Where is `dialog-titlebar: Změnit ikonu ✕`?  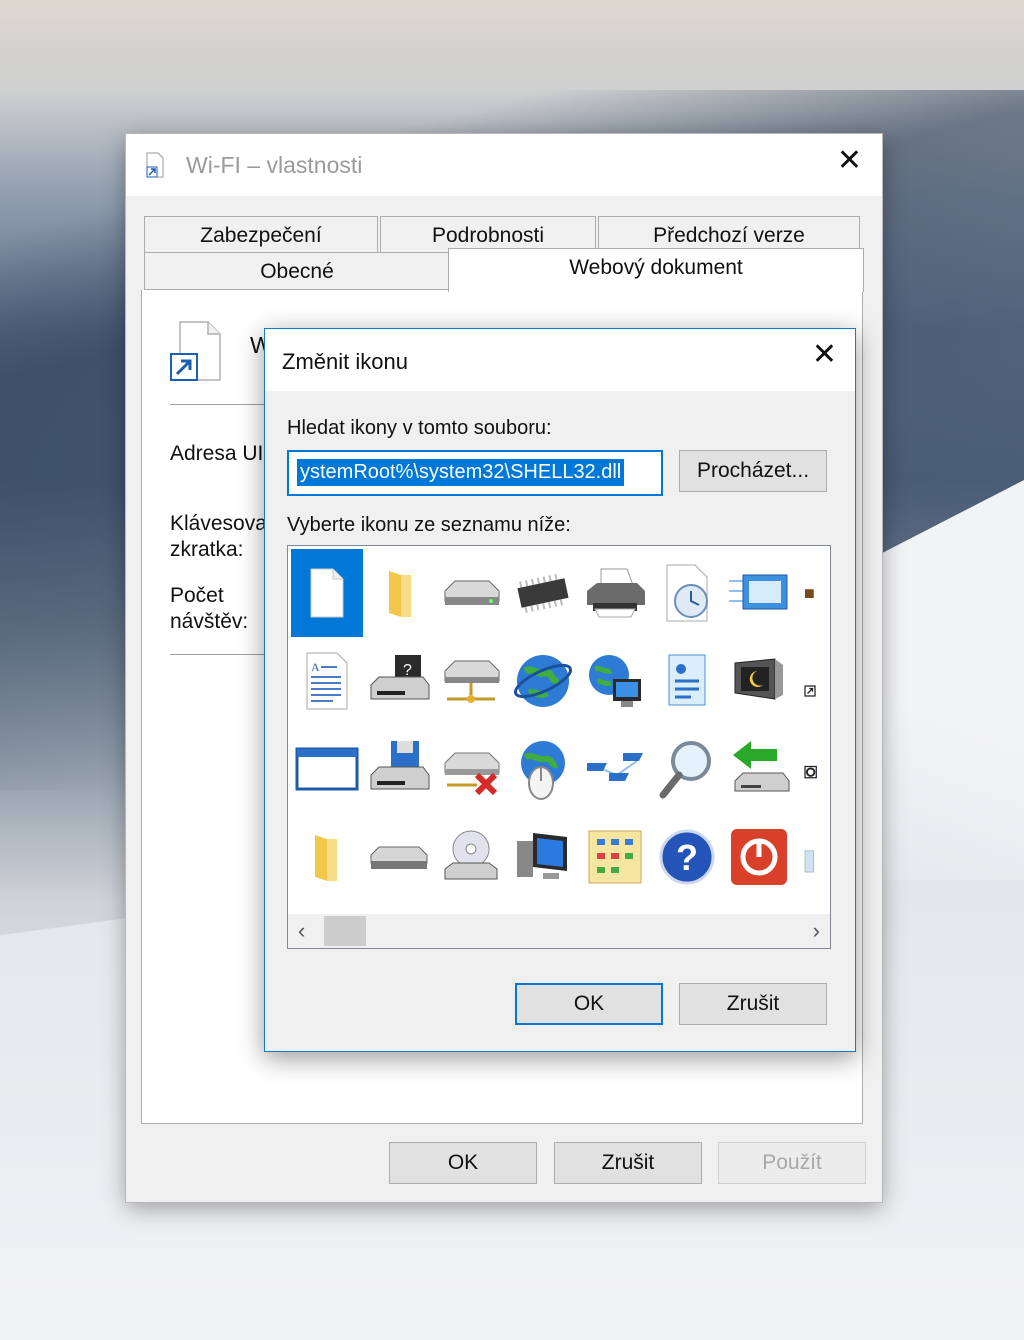
dialog-titlebar: Změnit ikonu ✕ is located at coordinates (560, 360).